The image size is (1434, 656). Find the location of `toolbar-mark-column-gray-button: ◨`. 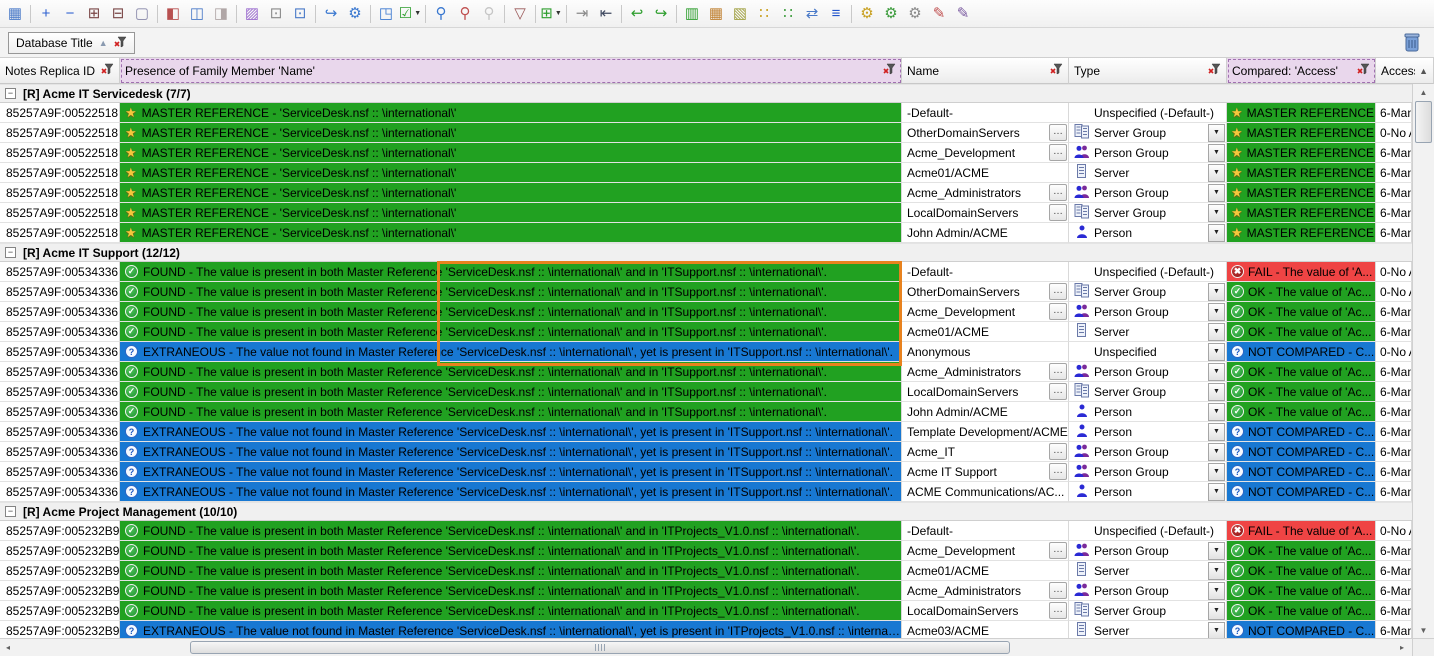

toolbar-mark-column-gray-button: ◨ is located at coordinates (221, 14).